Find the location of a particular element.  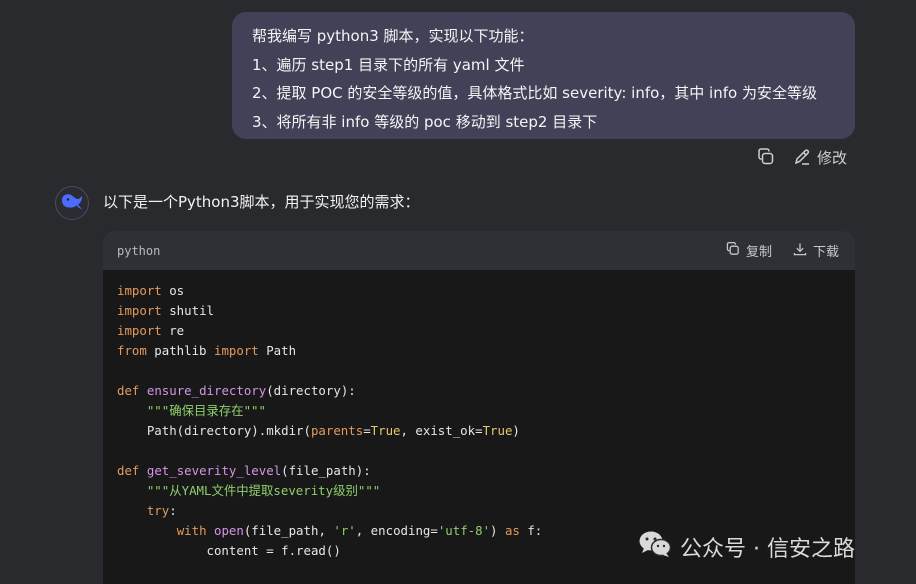

code-line: import shutil is located at coordinates (486, 311).